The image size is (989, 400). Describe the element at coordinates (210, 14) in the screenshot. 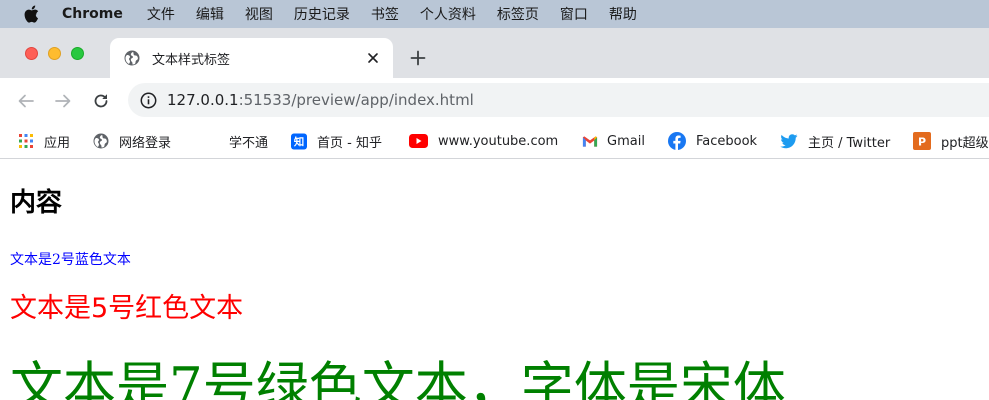

I see `menu-edit: 编辑` at that location.